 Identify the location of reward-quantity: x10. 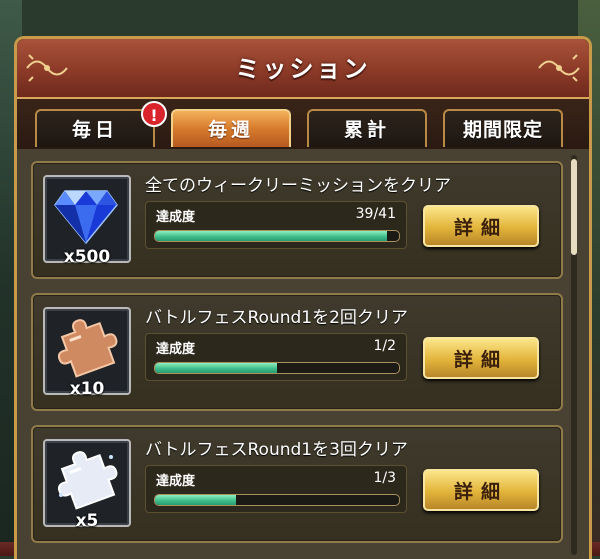
(87, 389).